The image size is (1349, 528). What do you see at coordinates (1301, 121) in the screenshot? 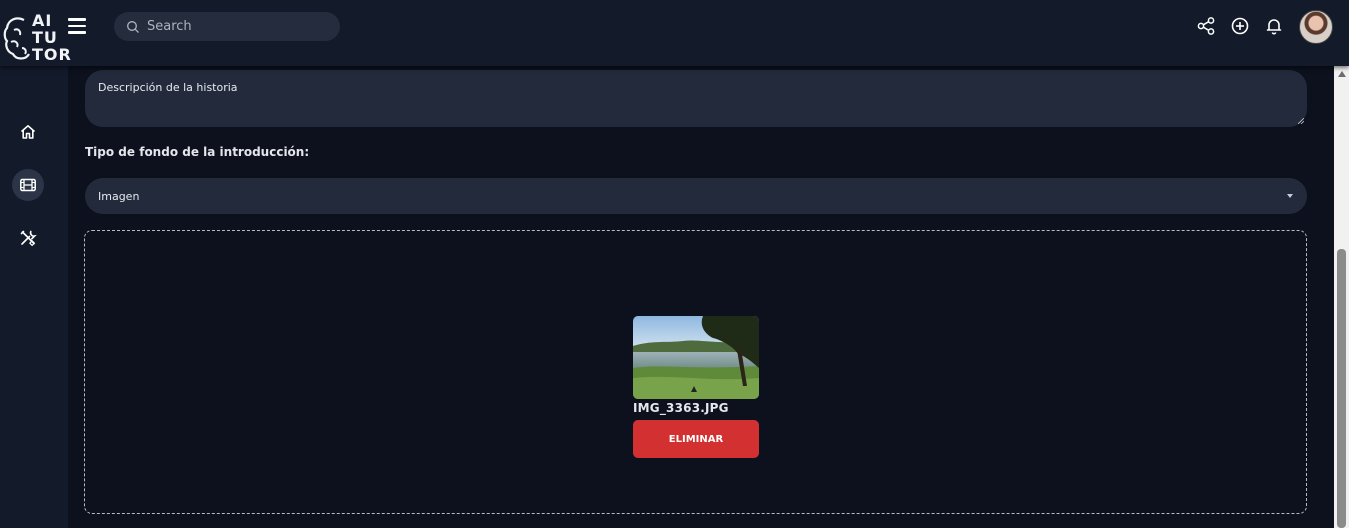
I see `resize-grip-icon` at bounding box center [1301, 121].